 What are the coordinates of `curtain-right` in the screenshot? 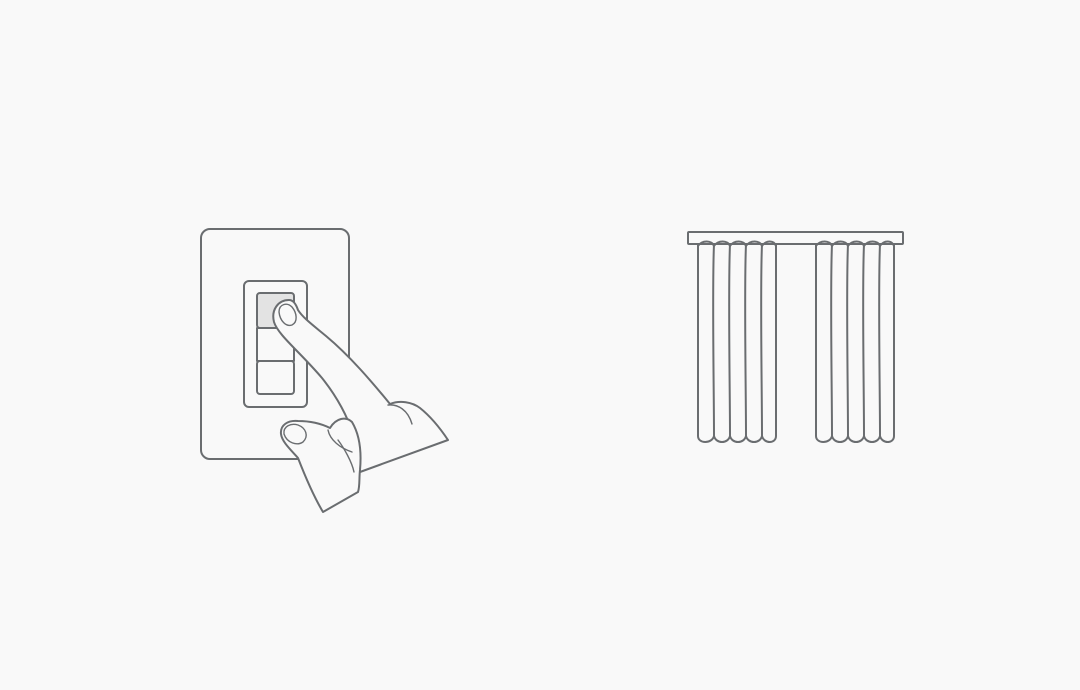 It's located at (855, 341).